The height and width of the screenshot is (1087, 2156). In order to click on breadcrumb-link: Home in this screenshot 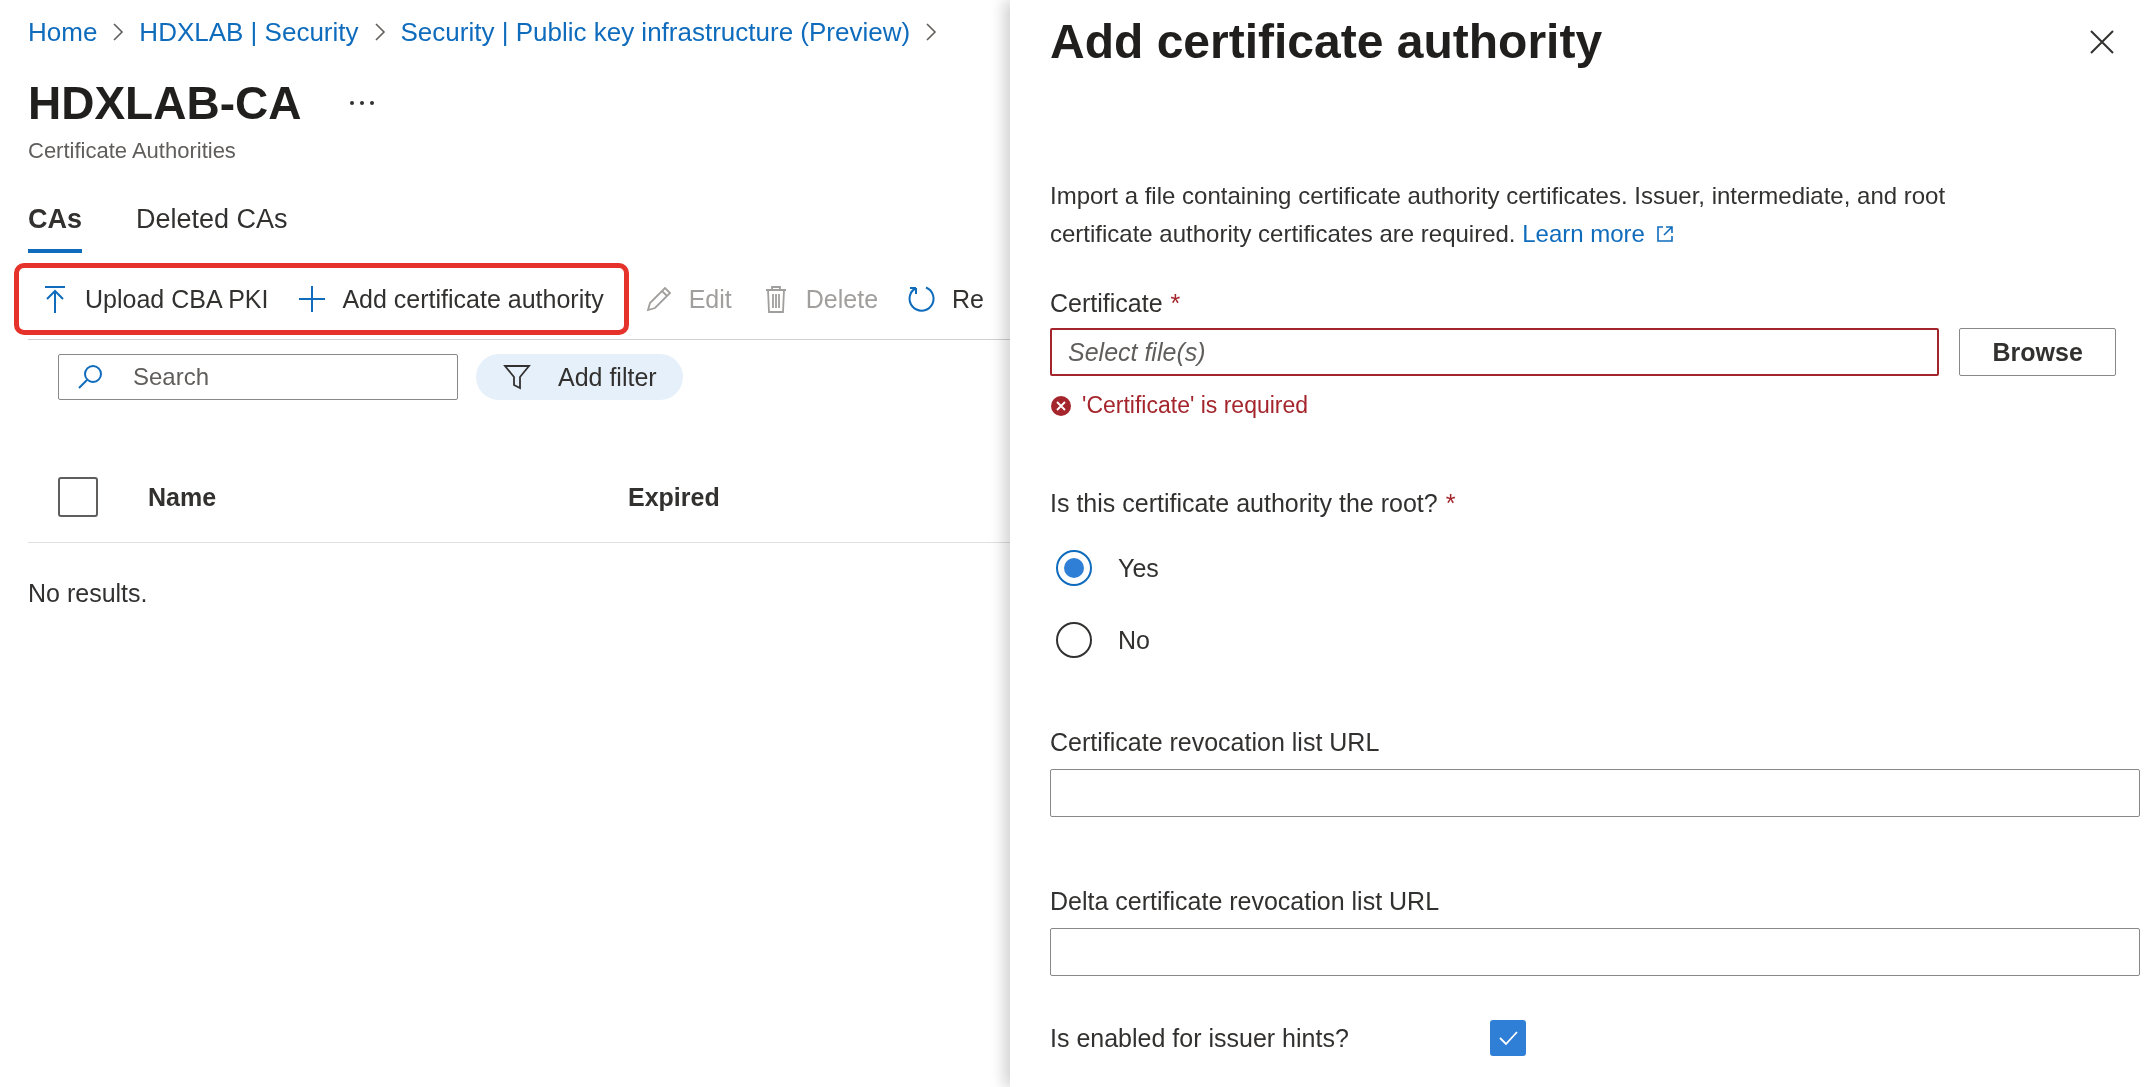, I will do `click(63, 32)`.